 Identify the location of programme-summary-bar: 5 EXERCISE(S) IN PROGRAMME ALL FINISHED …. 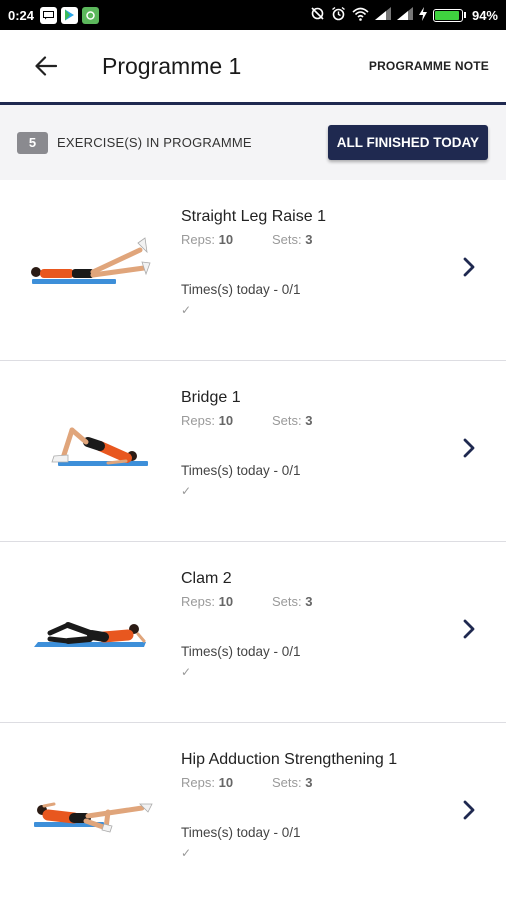
(253, 142).